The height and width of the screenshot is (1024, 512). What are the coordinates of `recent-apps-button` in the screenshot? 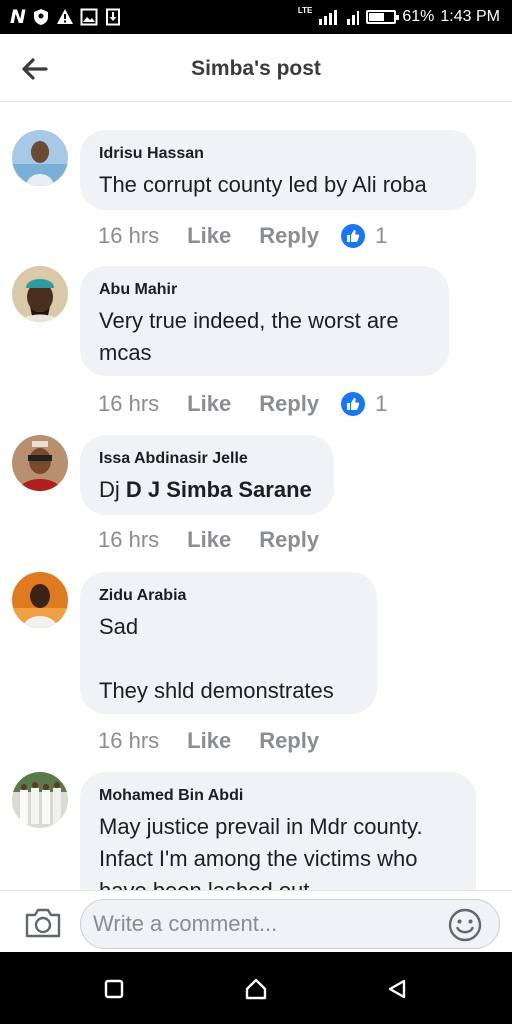 It's located at (114, 989).